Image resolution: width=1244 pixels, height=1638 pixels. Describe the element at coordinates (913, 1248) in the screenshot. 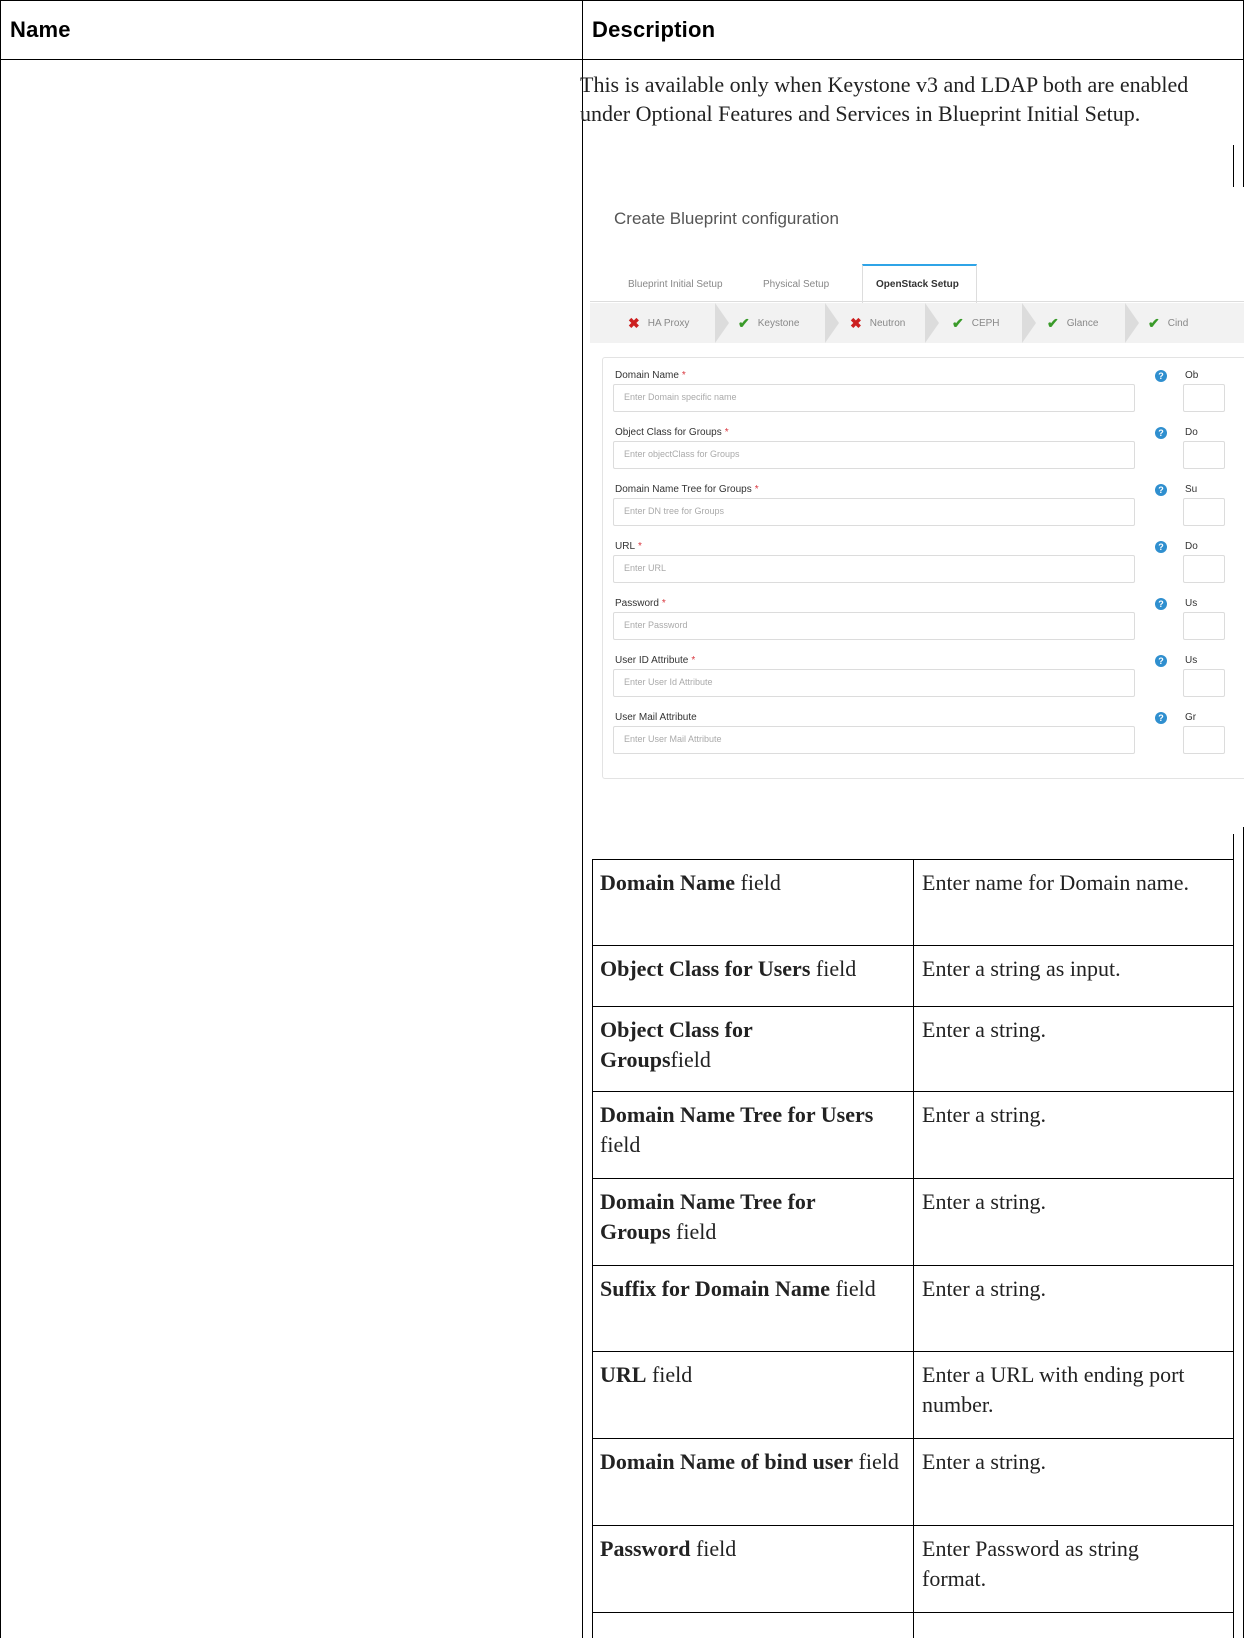

I see `inner-col-divider` at that location.